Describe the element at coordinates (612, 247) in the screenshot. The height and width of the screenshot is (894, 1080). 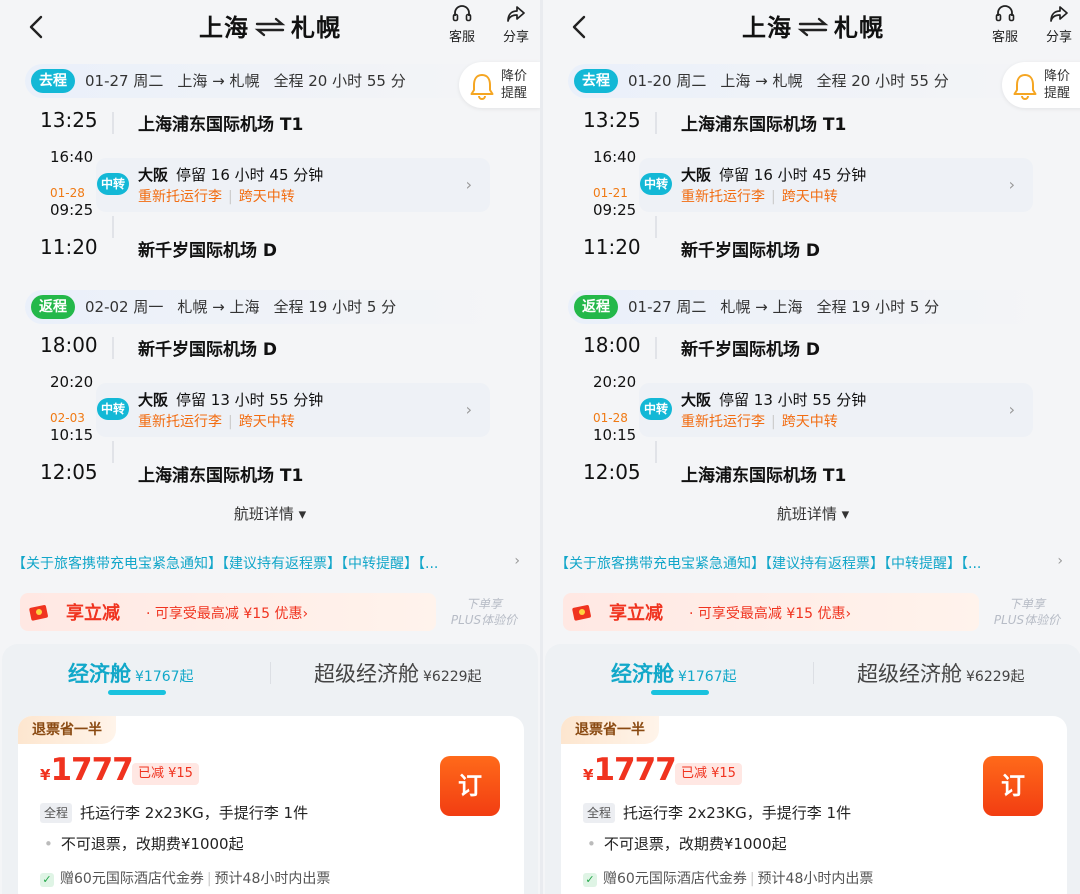
I see `outbound-arrival-time: 11:20` at that location.